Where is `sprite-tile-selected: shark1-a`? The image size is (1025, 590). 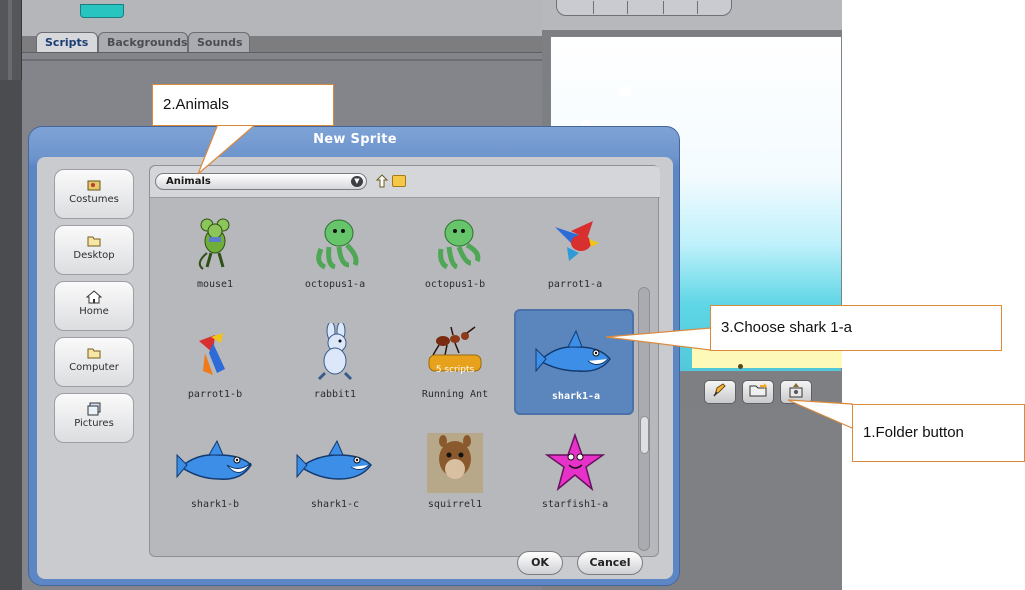
sprite-tile-selected: shark1-a is located at coordinates (574, 362).